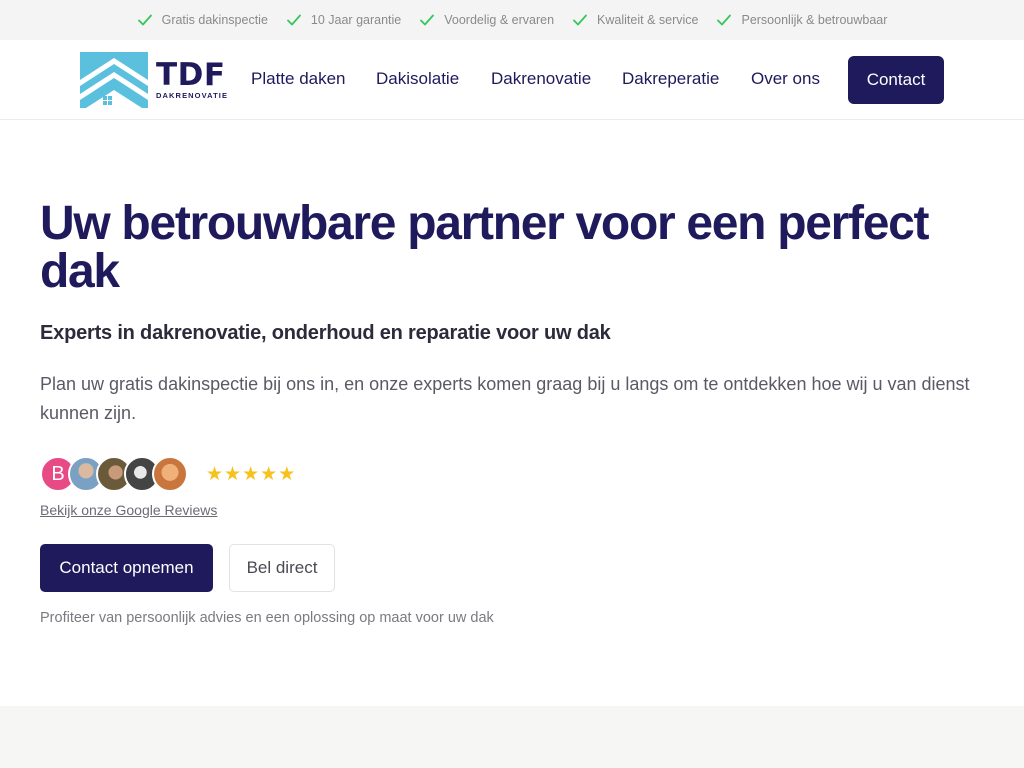 The width and height of the screenshot is (1024, 768). I want to click on usp-item: Persoonlijk & betrouwbaar, so click(801, 20).